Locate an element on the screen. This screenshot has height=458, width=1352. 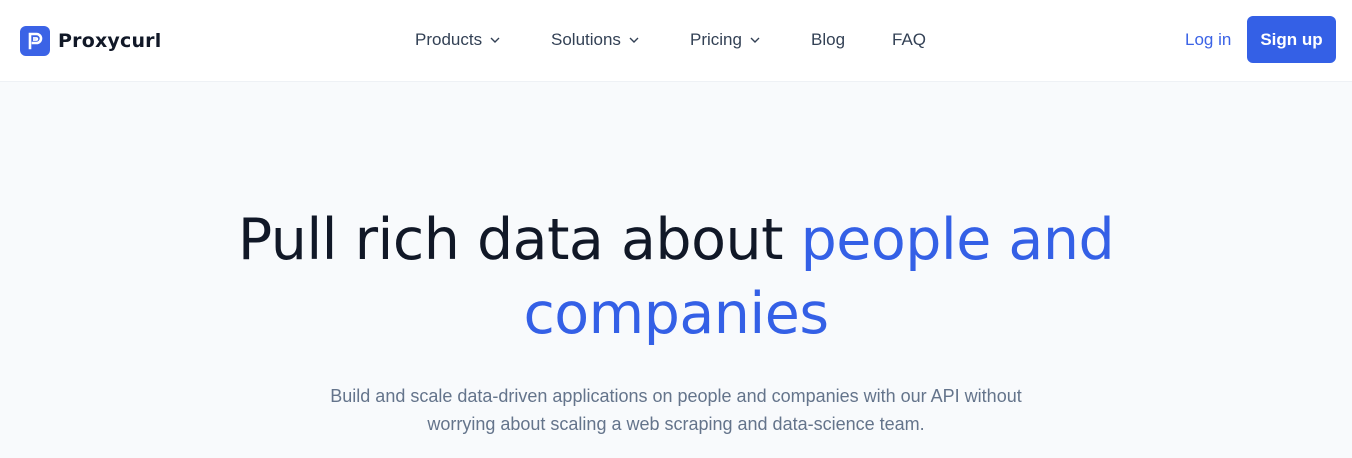
nav-item-solutions: Solutions is located at coordinates (595, 40).